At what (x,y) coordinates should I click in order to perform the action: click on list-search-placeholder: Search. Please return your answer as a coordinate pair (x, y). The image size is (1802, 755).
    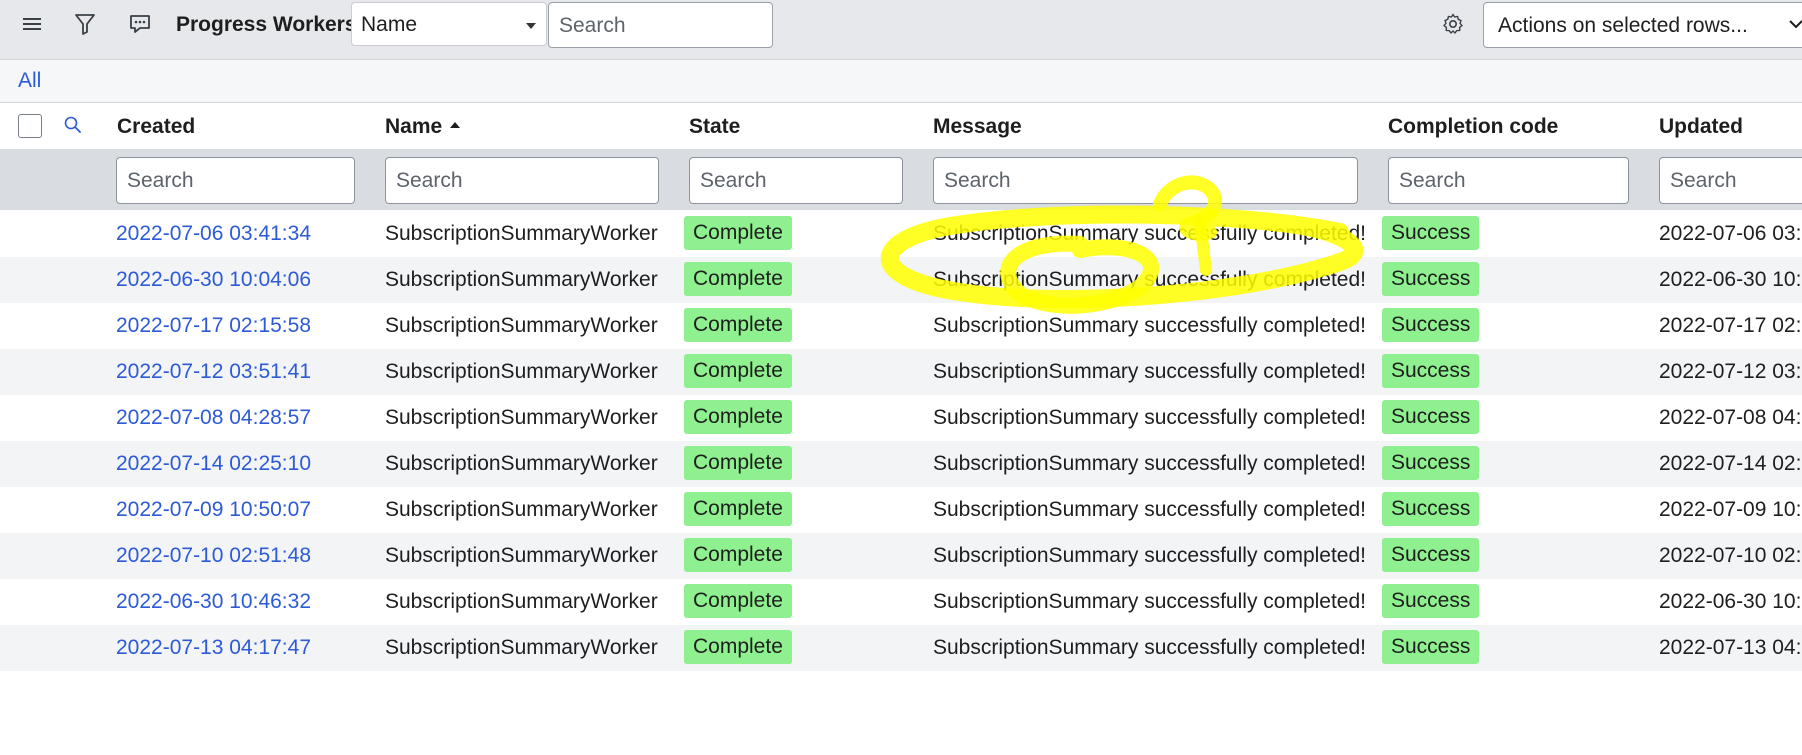
    Looking at the image, I should click on (592, 25).